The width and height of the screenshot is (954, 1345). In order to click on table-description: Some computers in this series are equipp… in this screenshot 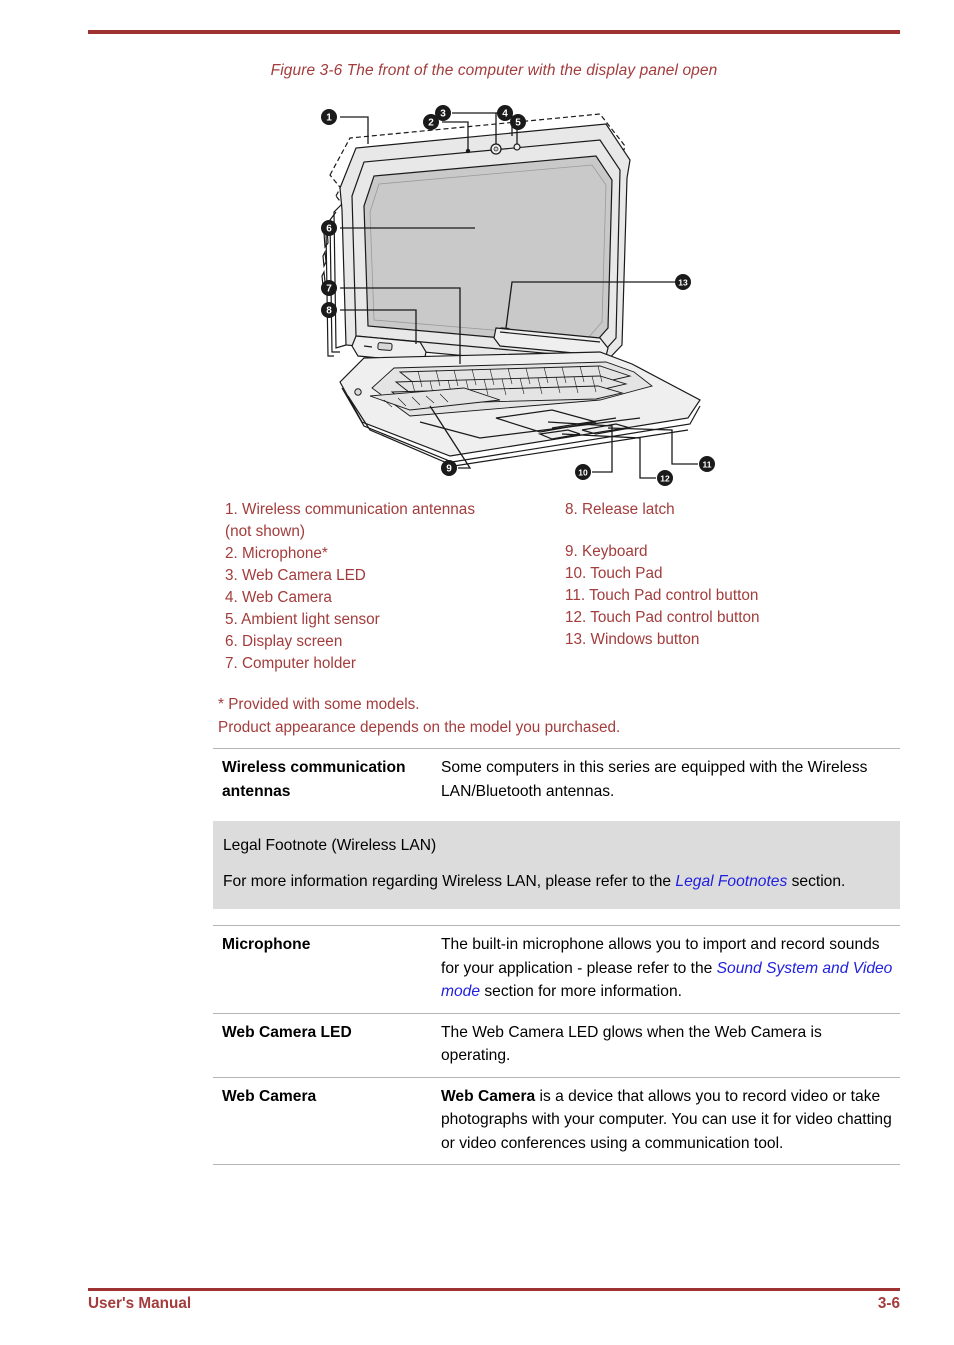, I will do `click(670, 779)`.